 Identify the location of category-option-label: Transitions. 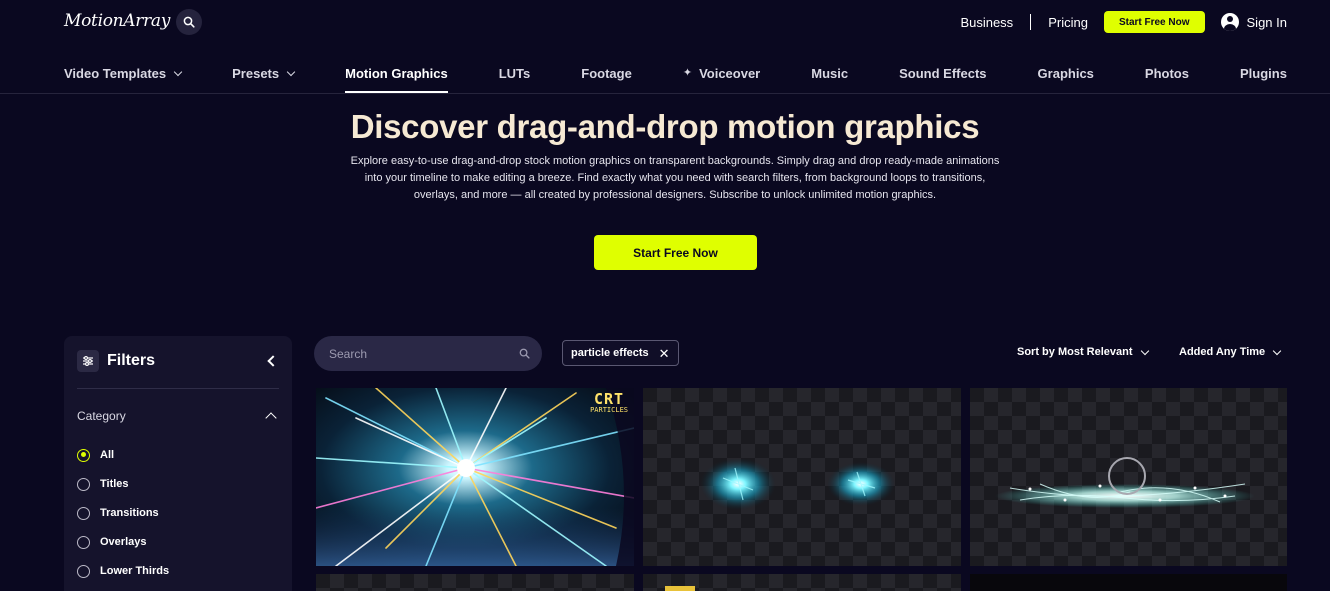
(129, 513).